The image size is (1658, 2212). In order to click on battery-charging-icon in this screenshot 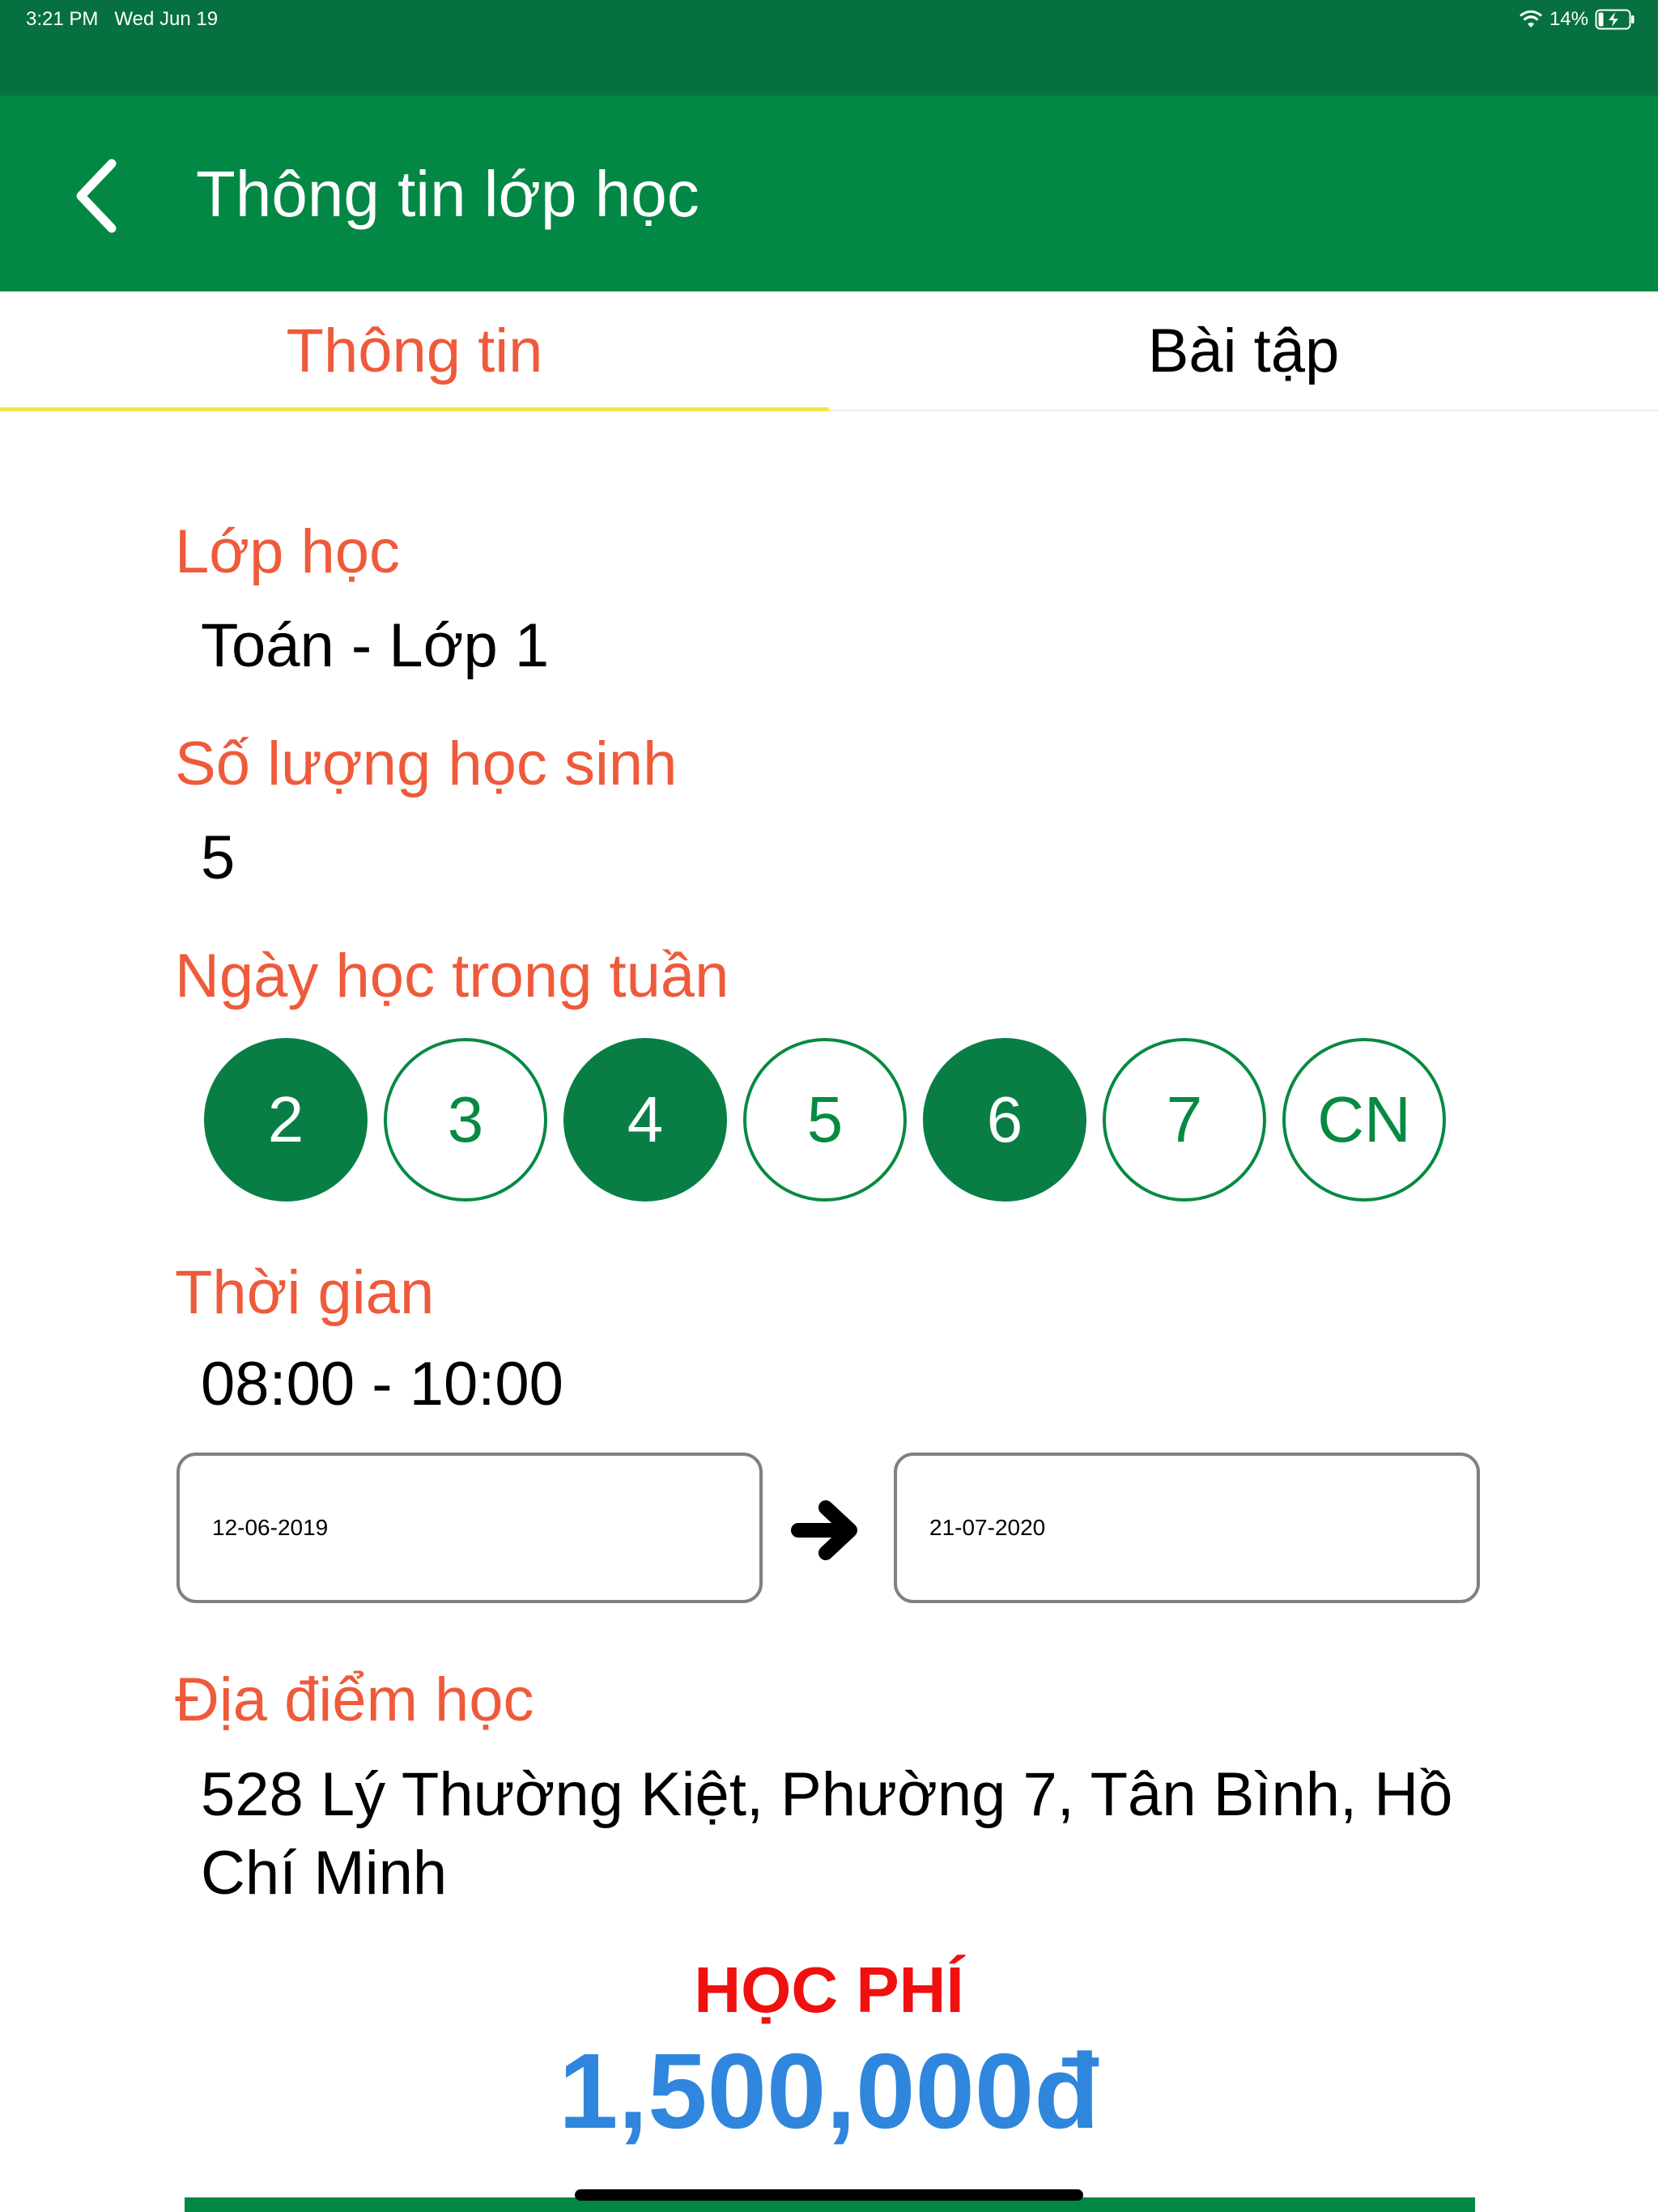, I will do `click(1615, 19)`.